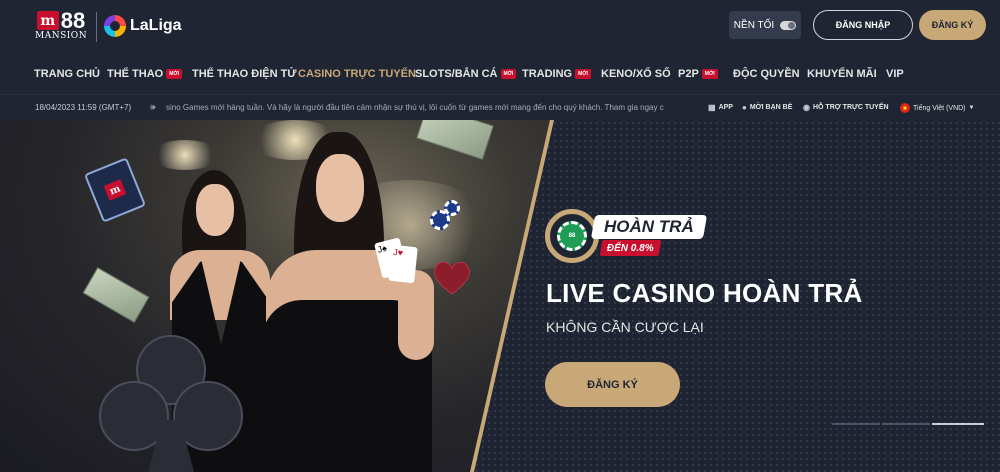 The width and height of the screenshot is (1000, 472). I want to click on live-support-link: ◉ HỖ TRỢ TRỰC TUYẾN, so click(846, 107).